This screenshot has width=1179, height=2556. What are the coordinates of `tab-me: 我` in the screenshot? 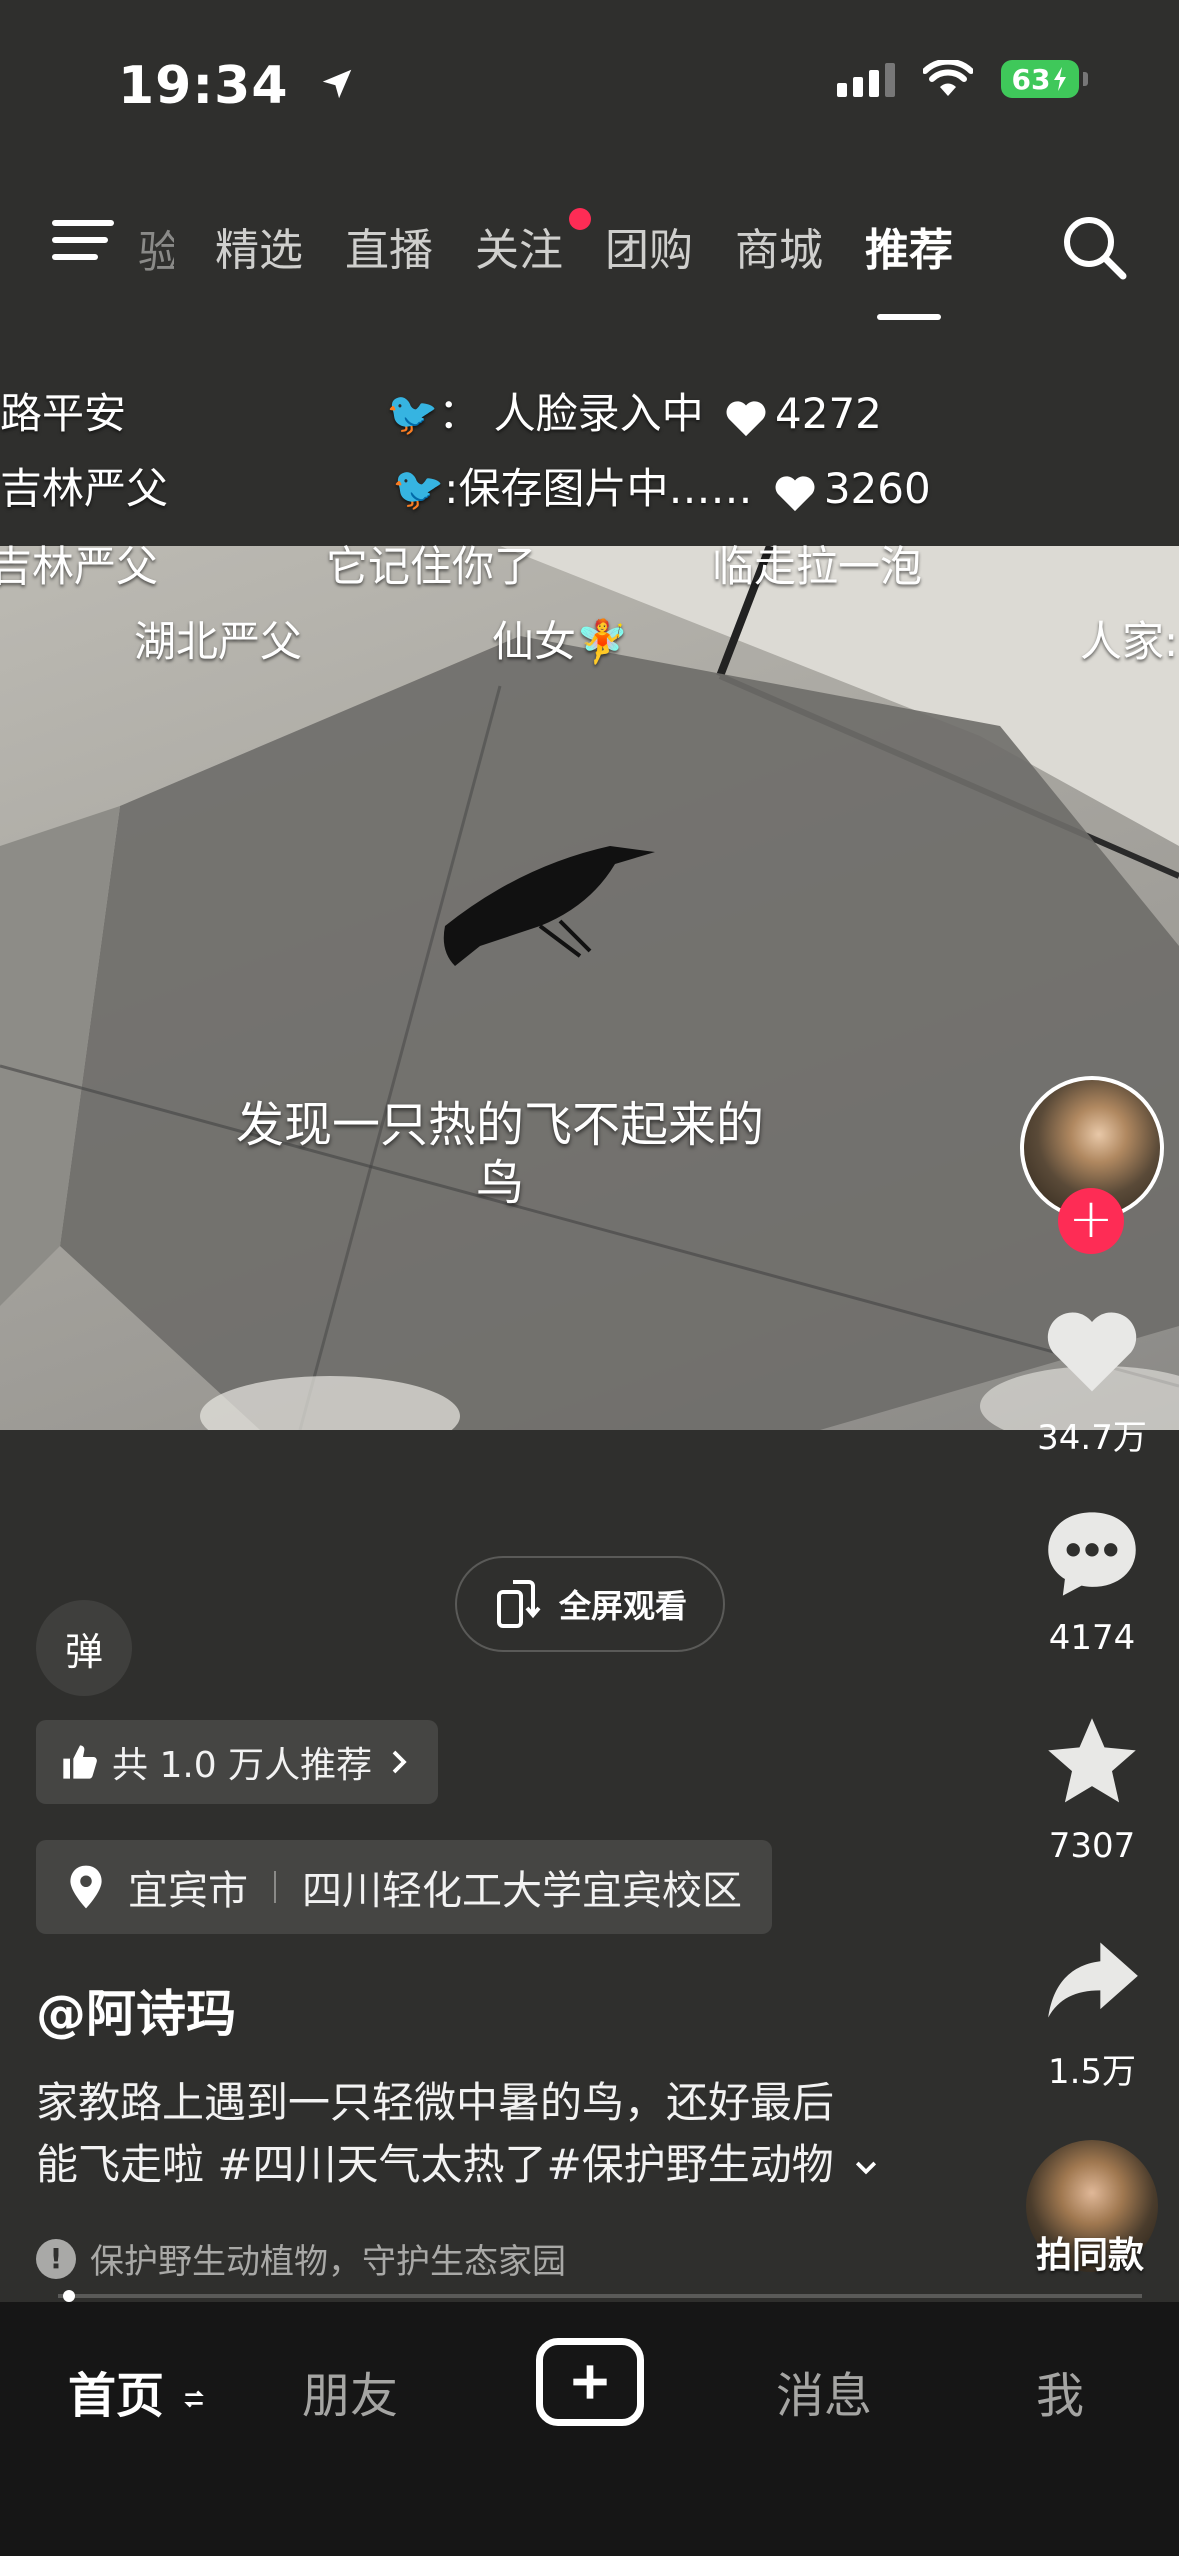 It's located at (1060, 2391).